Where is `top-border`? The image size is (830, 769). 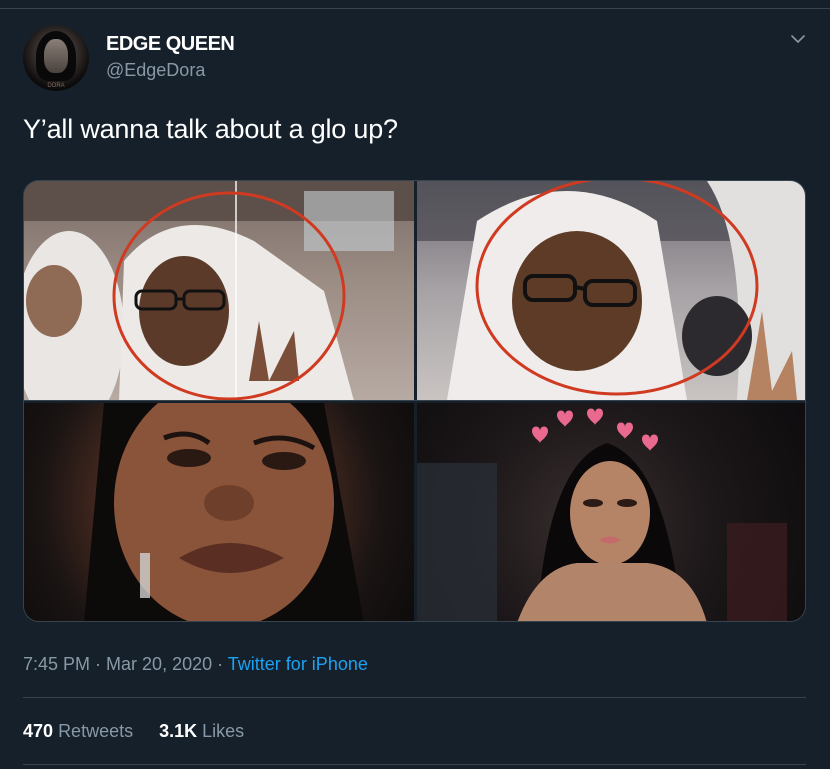 top-border is located at coordinates (415, 4).